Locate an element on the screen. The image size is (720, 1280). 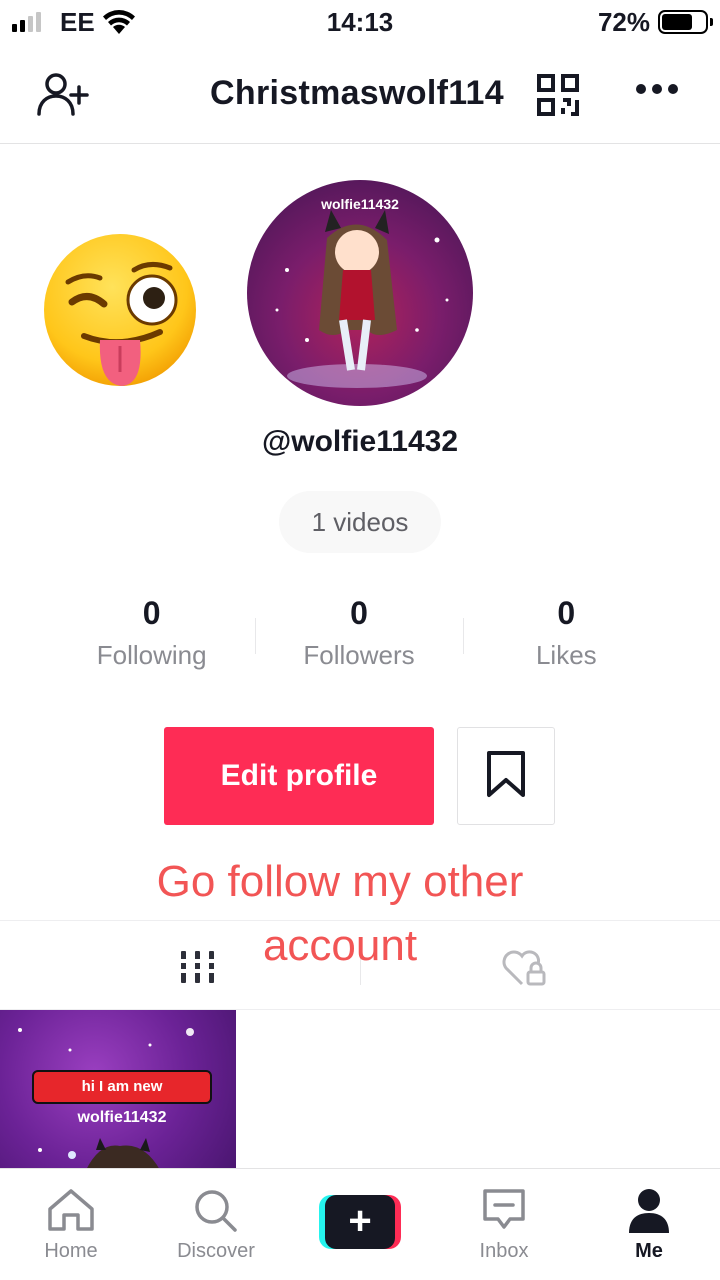
stat-followers: 0 Followers is located at coordinates (358, 640).